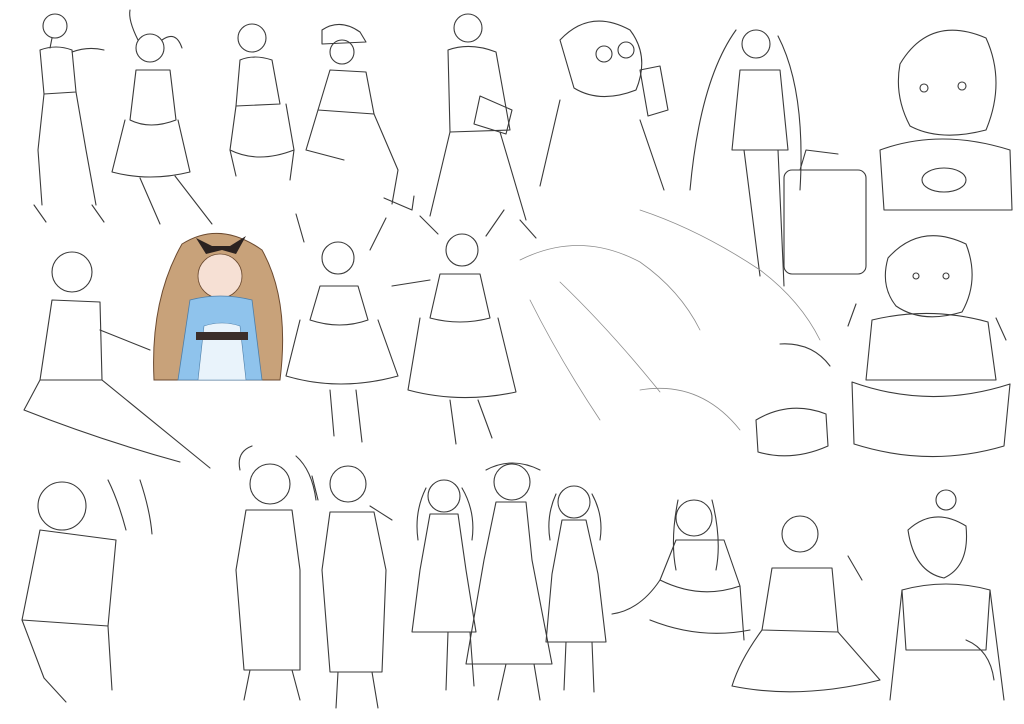 The width and height of the screenshot is (1024, 724). Describe the element at coordinates (604, 105) in the screenshot. I see `figure-glasses-bottle` at that location.